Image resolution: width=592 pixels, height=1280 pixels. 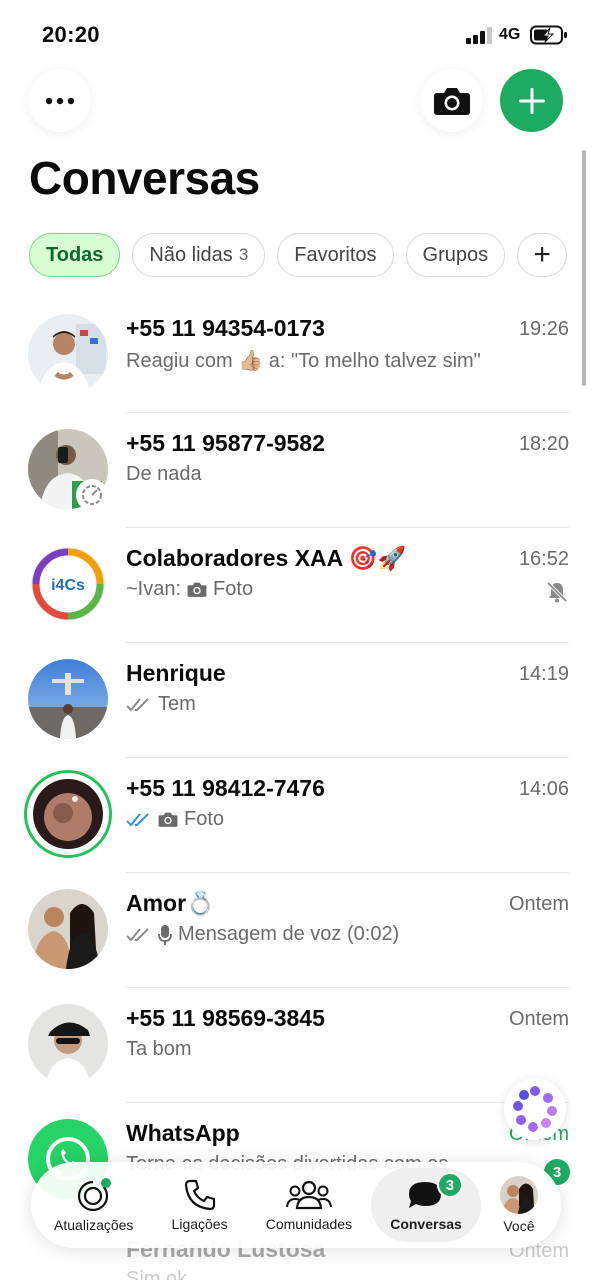 What do you see at coordinates (165, 934) in the screenshot?
I see `microphone-icon` at bounding box center [165, 934].